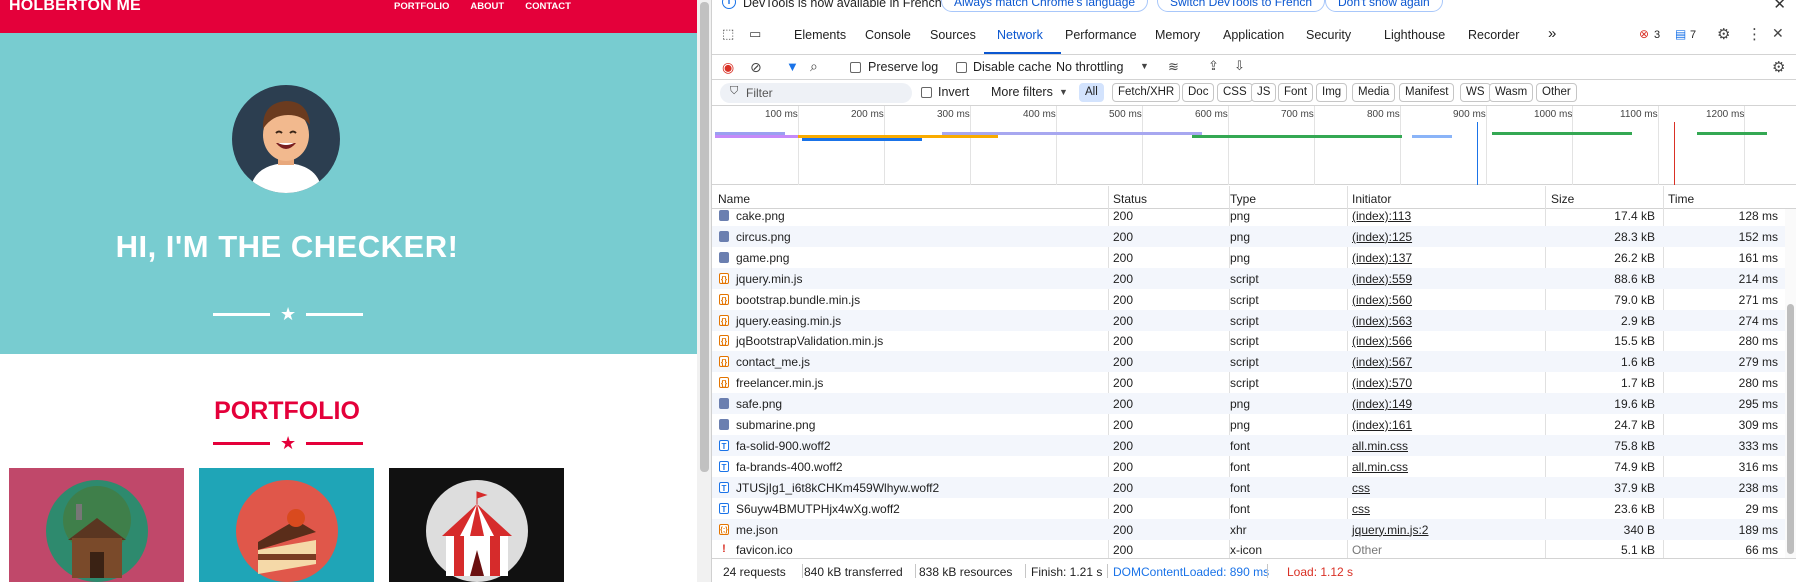  I want to click on site-scrollbar, so click(704, 291).